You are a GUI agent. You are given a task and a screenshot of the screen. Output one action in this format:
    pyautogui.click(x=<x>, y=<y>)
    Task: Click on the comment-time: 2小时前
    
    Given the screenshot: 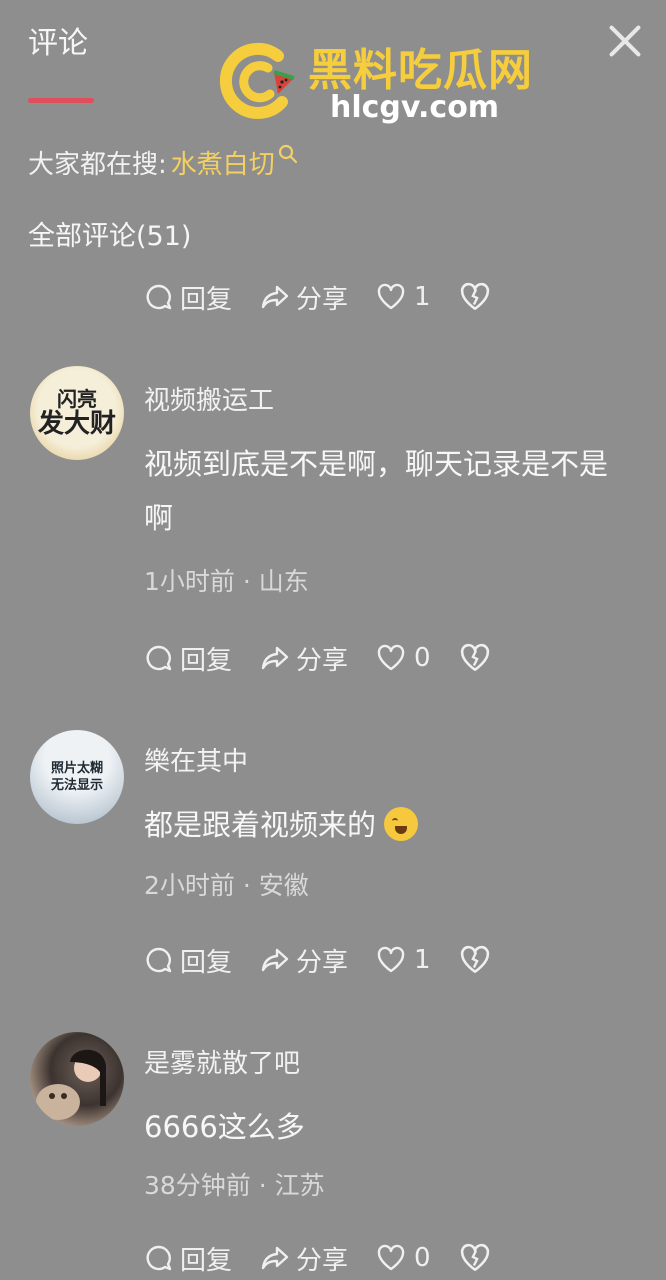 What is the action you would take?
    pyautogui.click(x=189, y=885)
    